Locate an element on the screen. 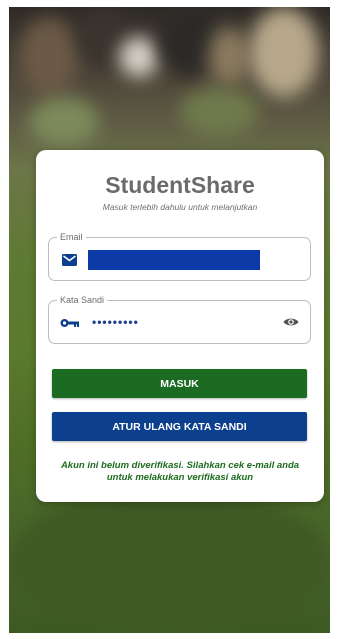  key-icon is located at coordinates (69, 323).